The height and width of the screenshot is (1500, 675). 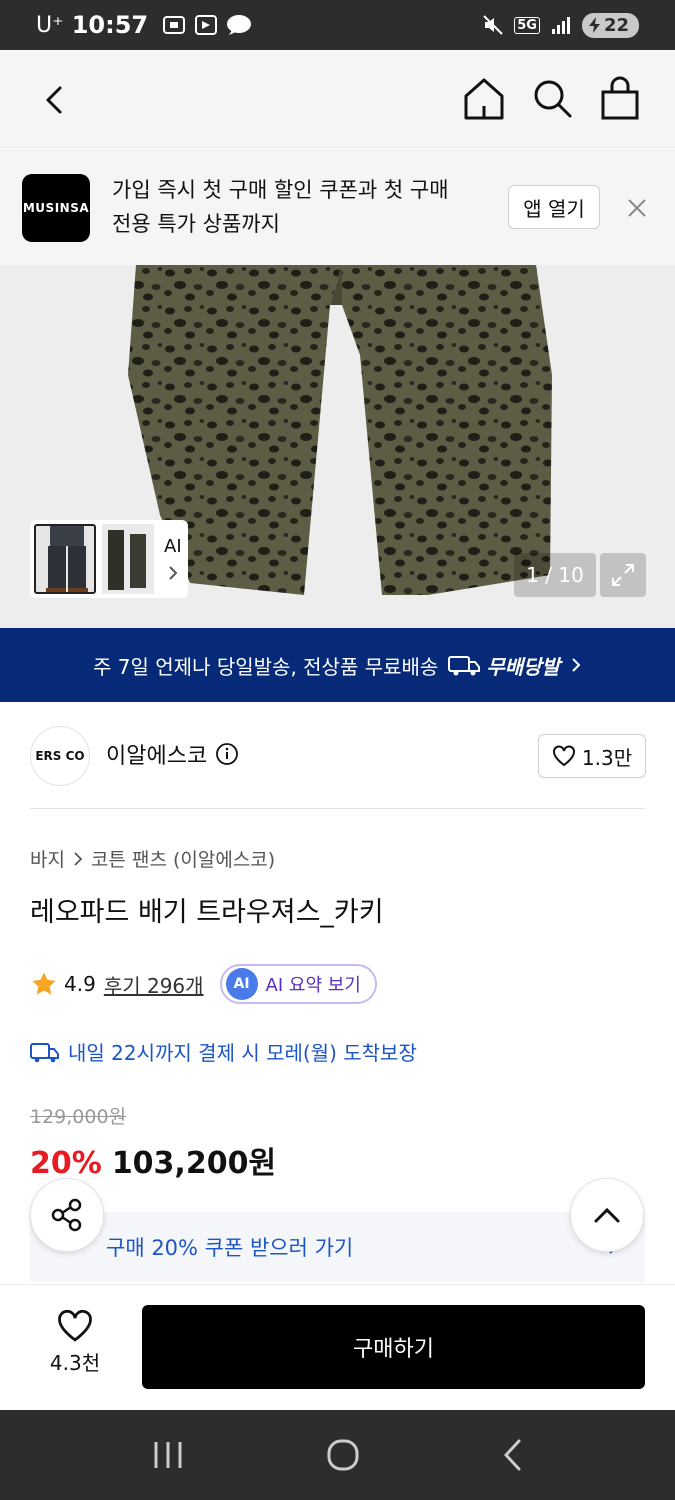 What do you see at coordinates (154, 984) in the screenshot?
I see `reviews-link: 후기 296개` at bounding box center [154, 984].